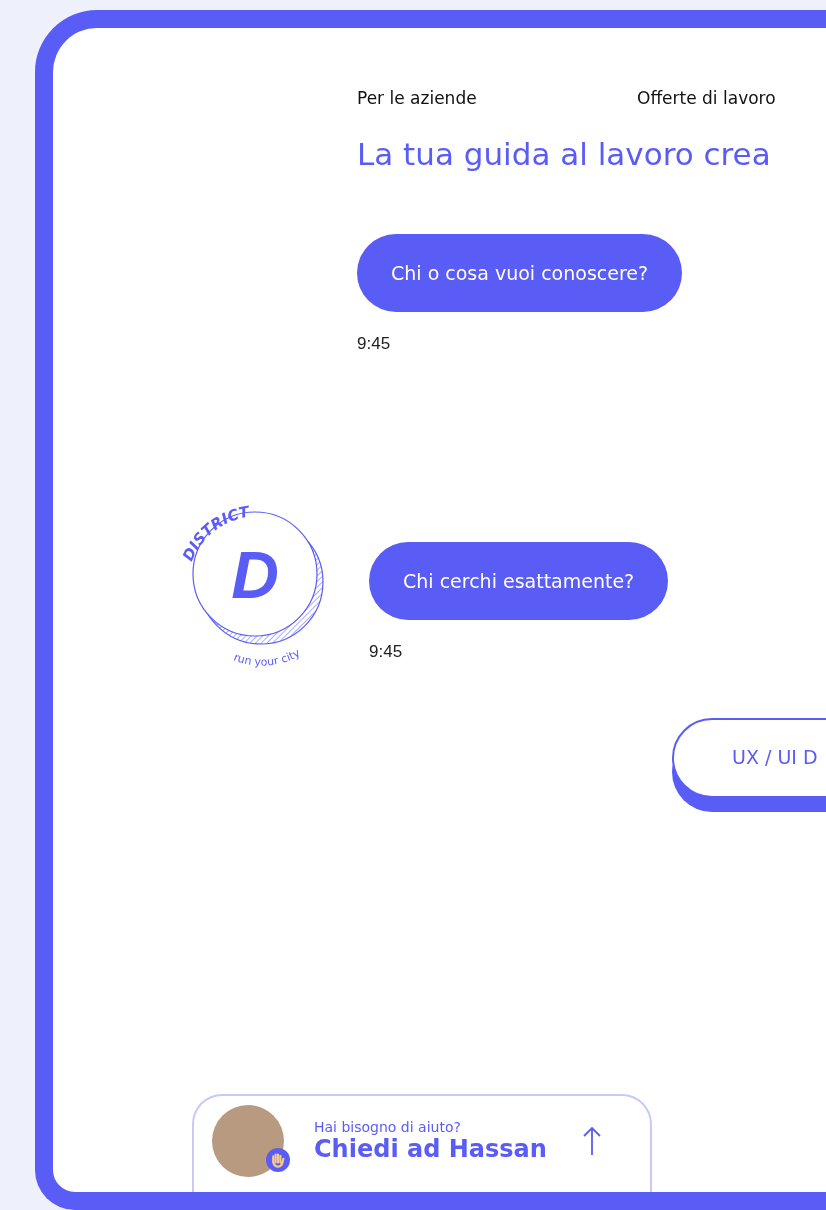  Describe the element at coordinates (278, 1160) in the screenshot. I see `waving-hand-icon` at that location.